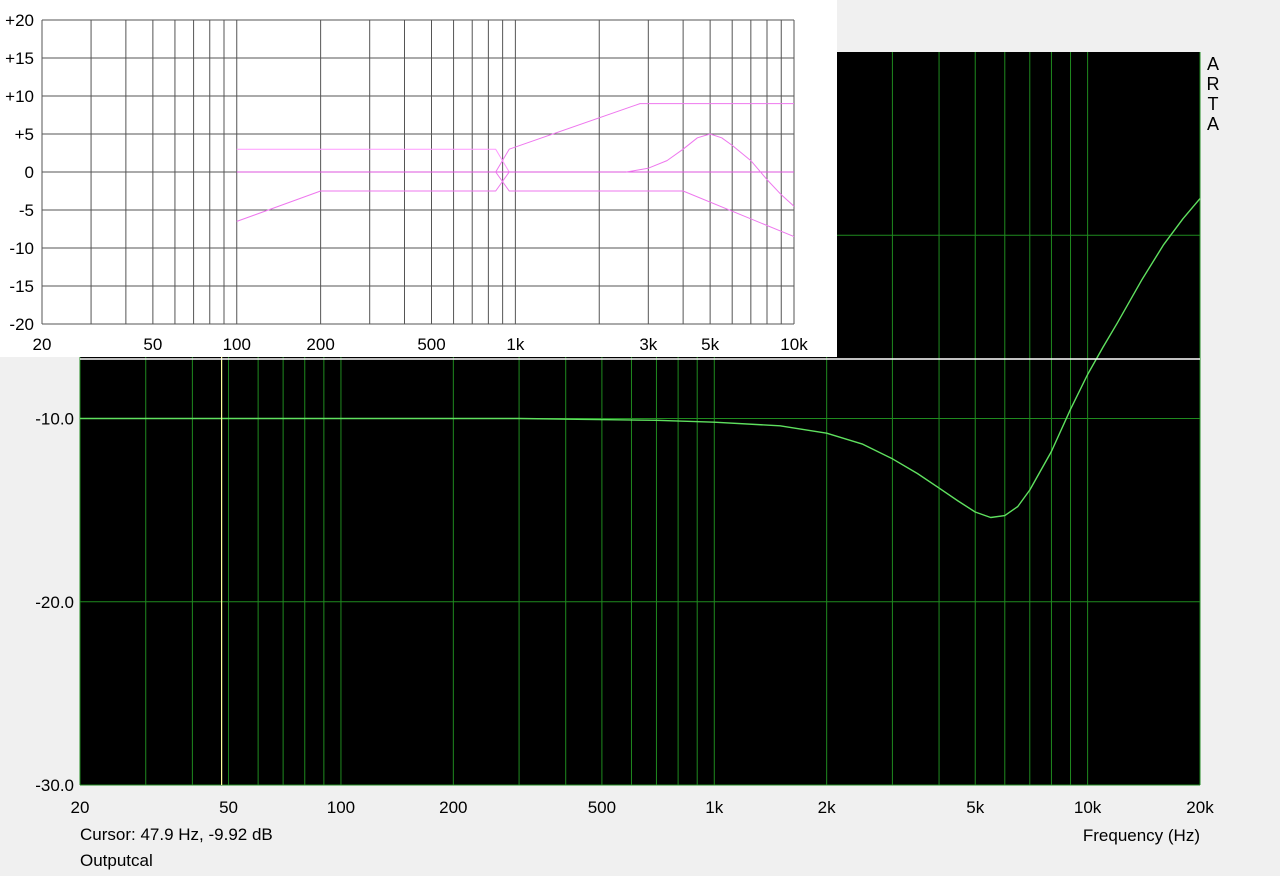 The width and height of the screenshot is (1280, 876). Describe the element at coordinates (237, 344) in the screenshot. I see `inset-x-tick-label: 100` at that location.